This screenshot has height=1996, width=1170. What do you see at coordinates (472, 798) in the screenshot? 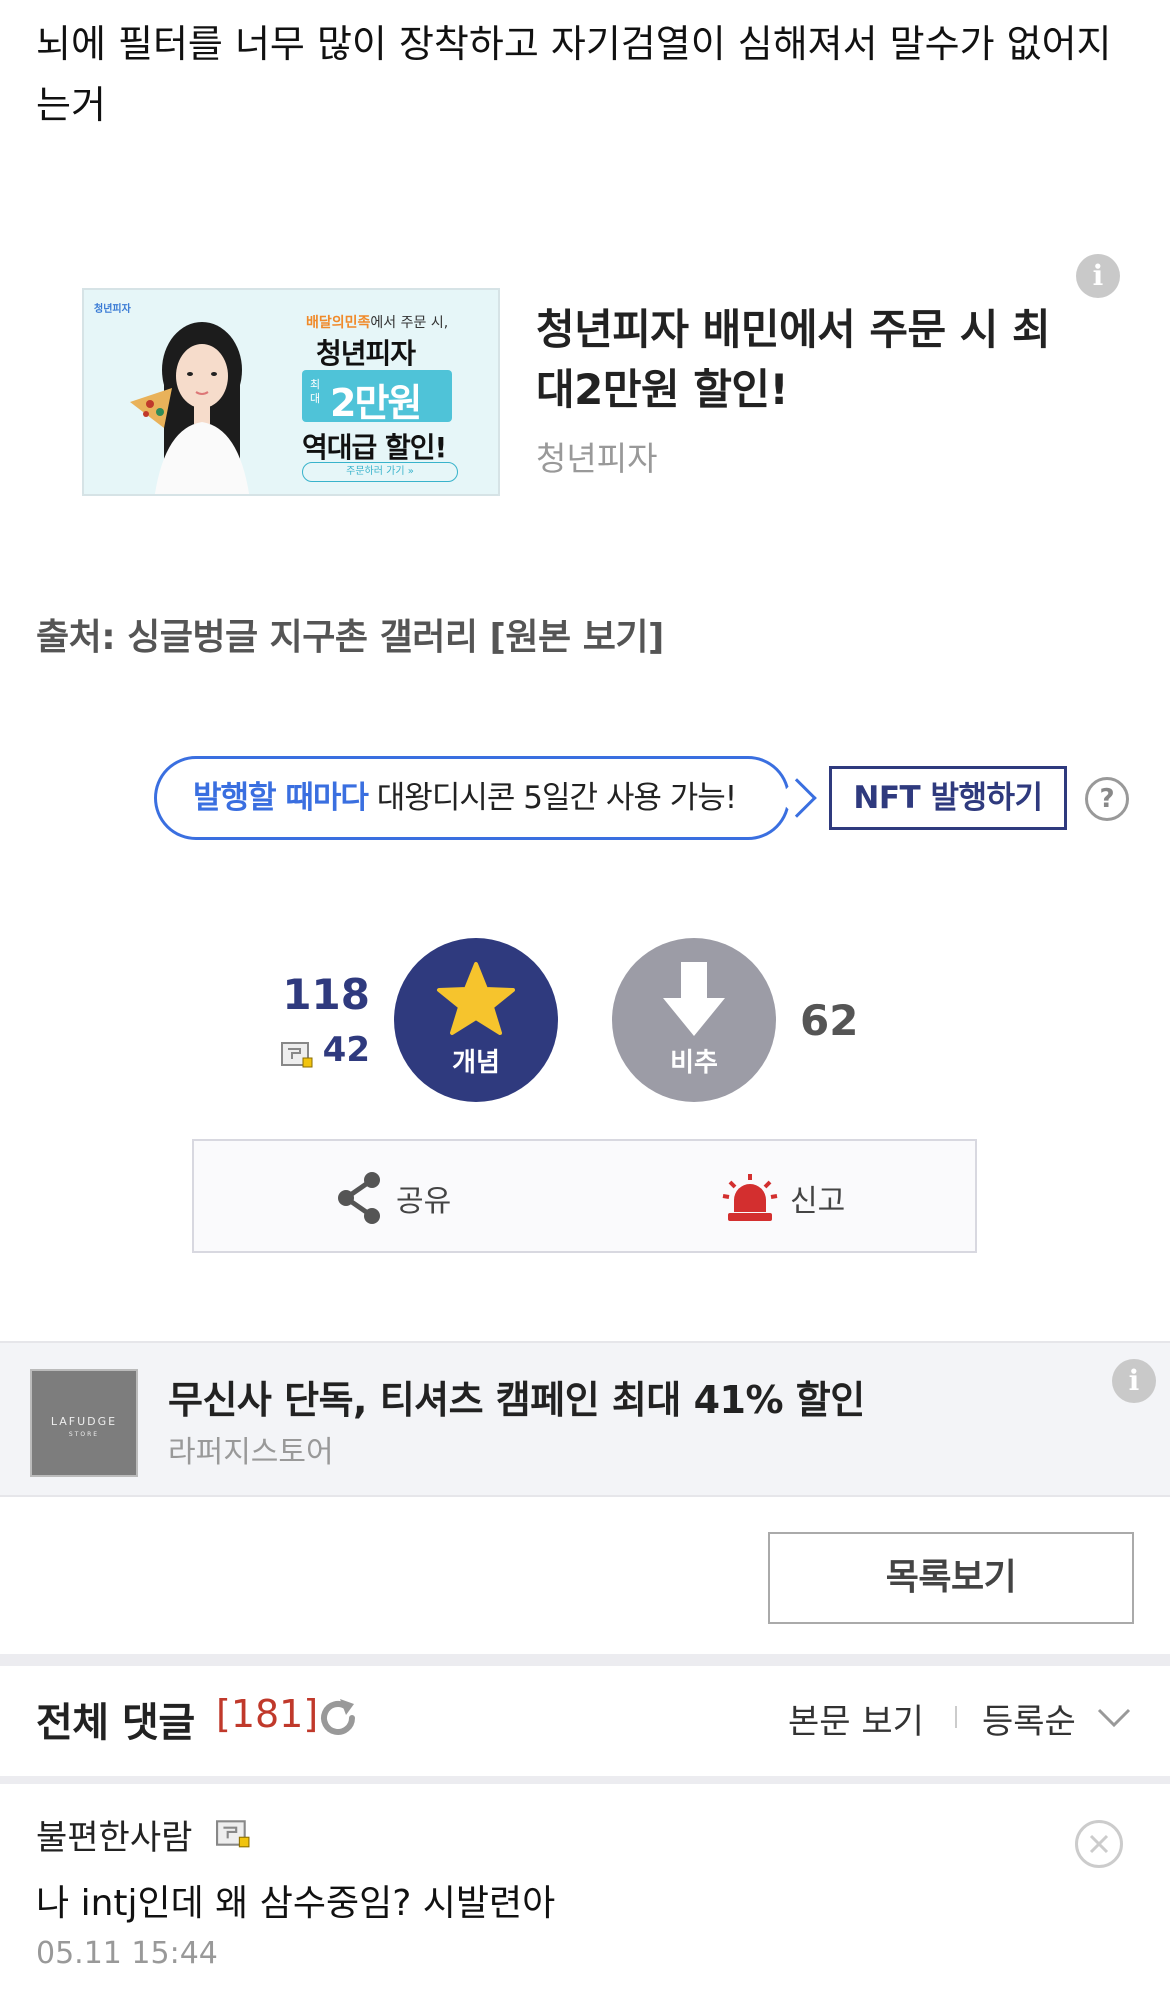
I see `nft-promo-bubble: 발행할 때마다 대왕디시콘 5일간 사용 가능!` at bounding box center [472, 798].